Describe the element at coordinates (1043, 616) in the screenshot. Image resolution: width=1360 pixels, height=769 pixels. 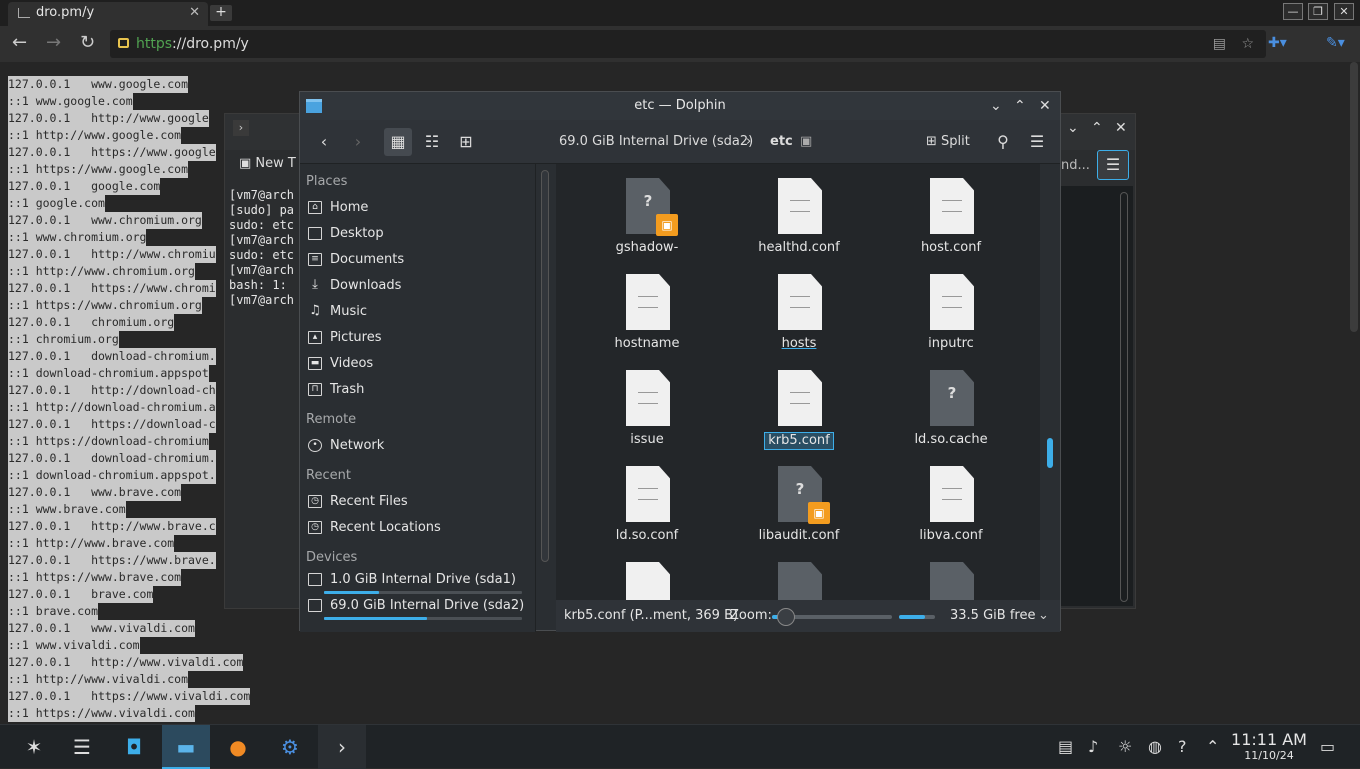
I see `free-space-dropdown-icon: ⌄` at that location.